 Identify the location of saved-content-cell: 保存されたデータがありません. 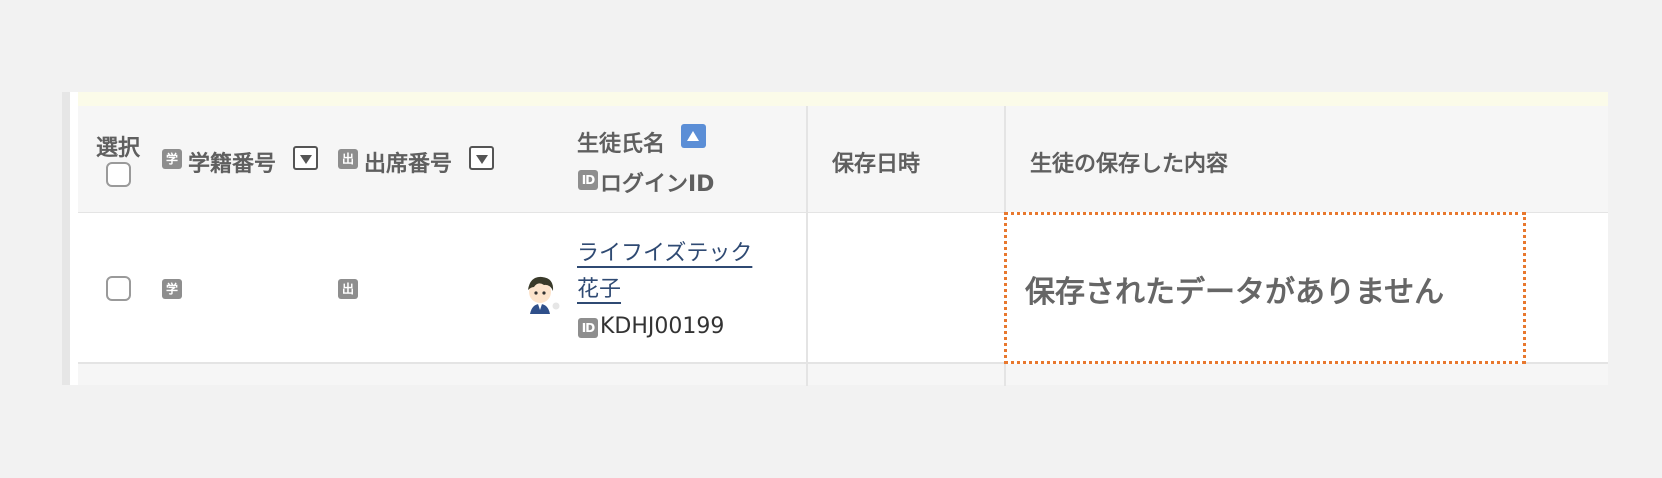
(1265, 288).